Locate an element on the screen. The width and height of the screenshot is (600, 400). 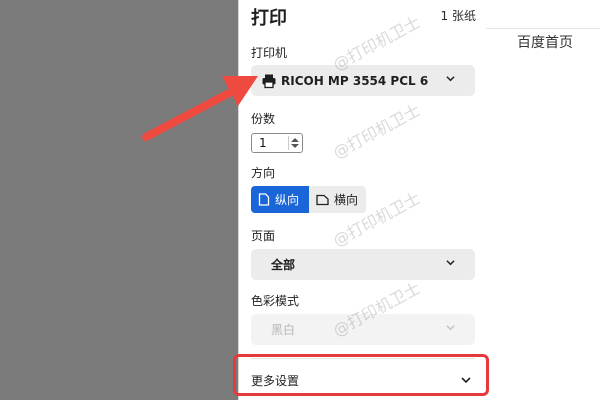
orientation-toggle: 纵向 横向 is located at coordinates (308, 199).